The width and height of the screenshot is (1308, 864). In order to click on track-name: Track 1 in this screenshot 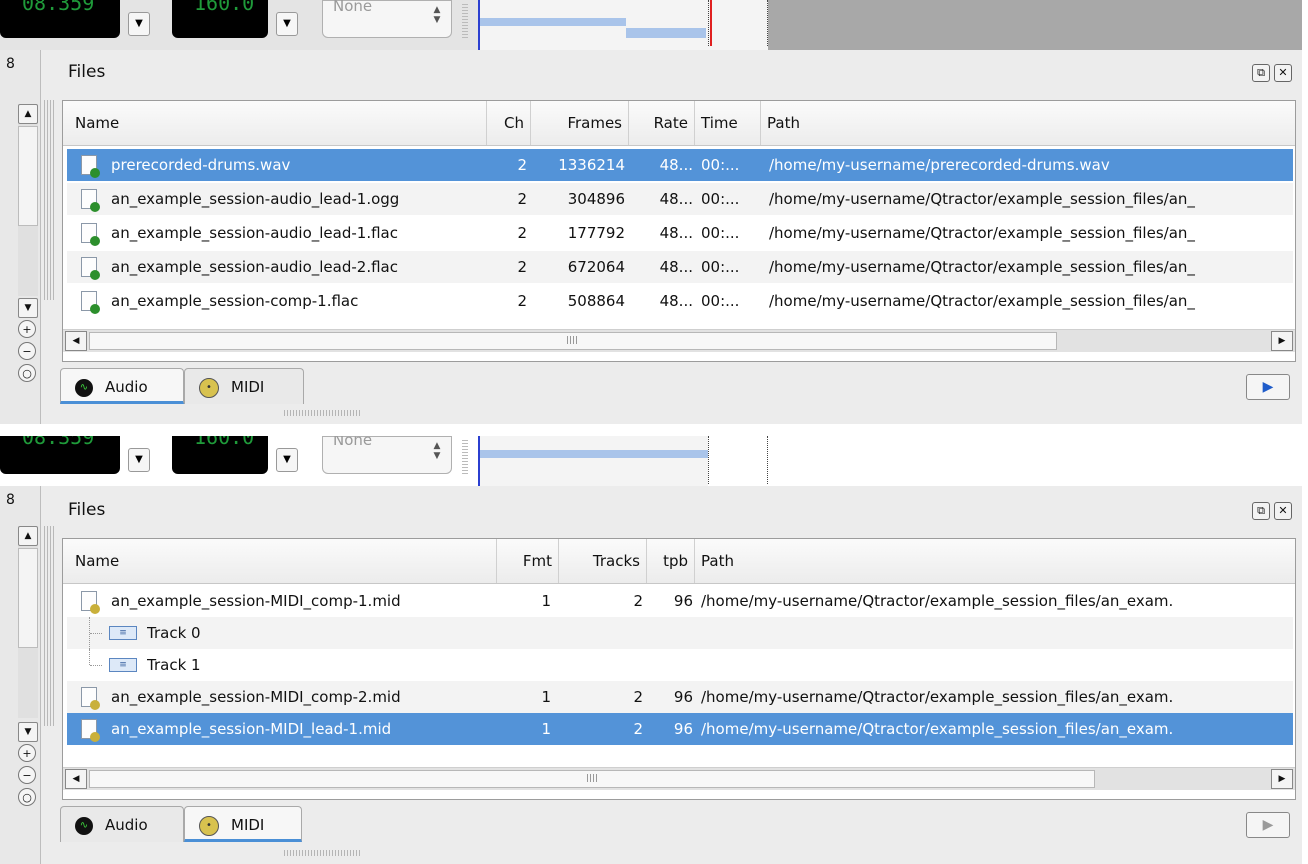, I will do `click(174, 665)`.